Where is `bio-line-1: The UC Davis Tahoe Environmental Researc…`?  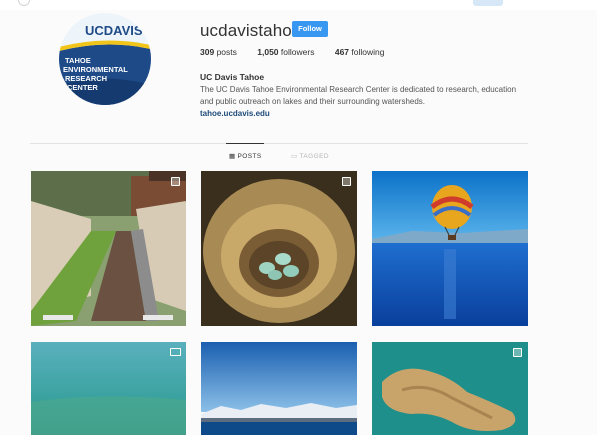 bio-line-1: The UC Davis Tahoe Environmental Researc… is located at coordinates (358, 89).